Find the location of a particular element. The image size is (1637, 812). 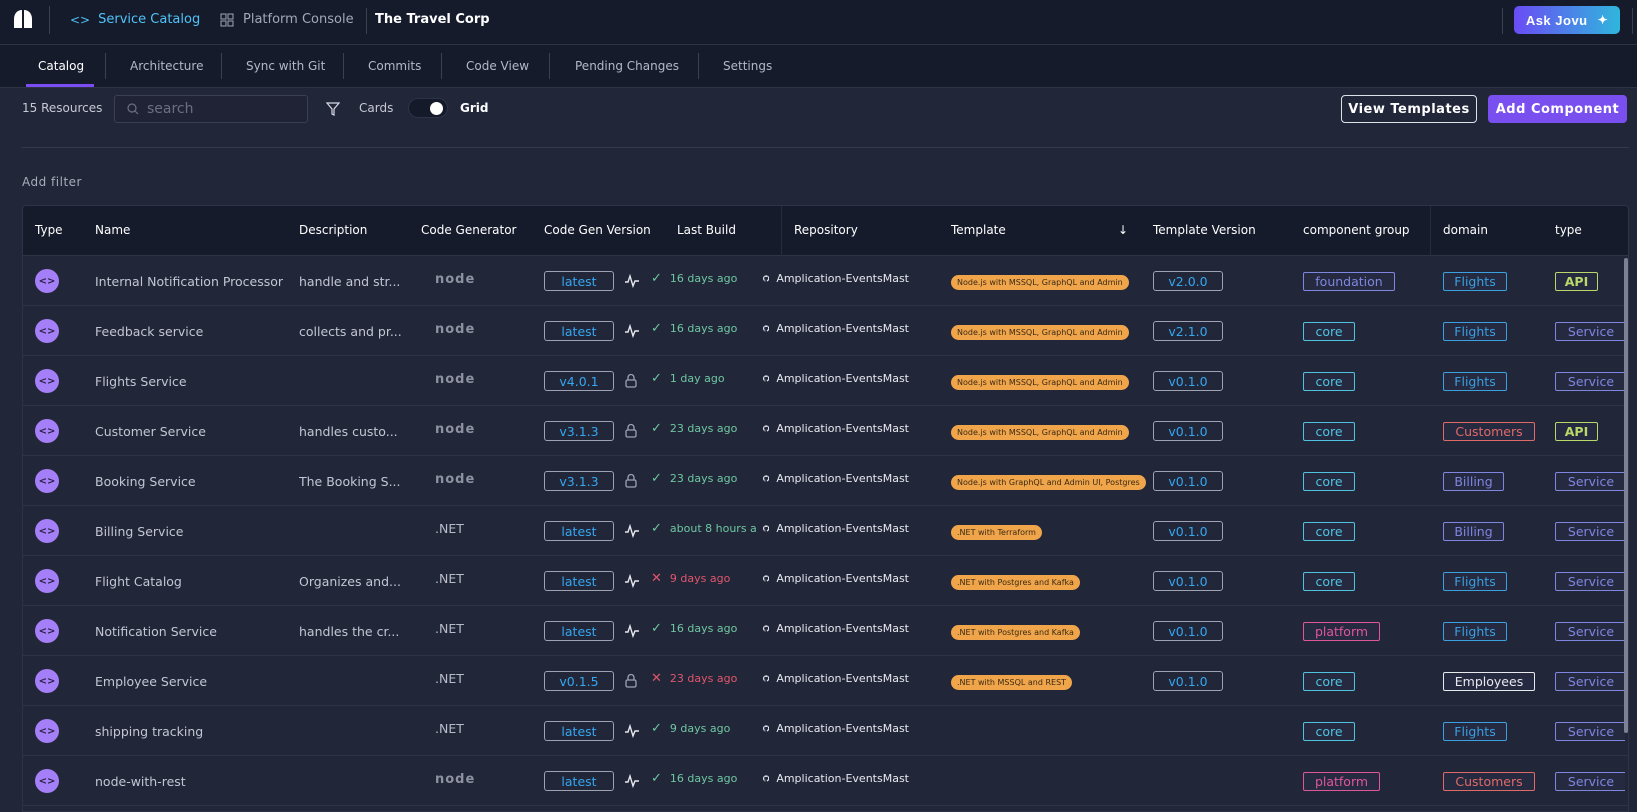

tab-pending-changes: Pending Changes is located at coordinates (627, 66).